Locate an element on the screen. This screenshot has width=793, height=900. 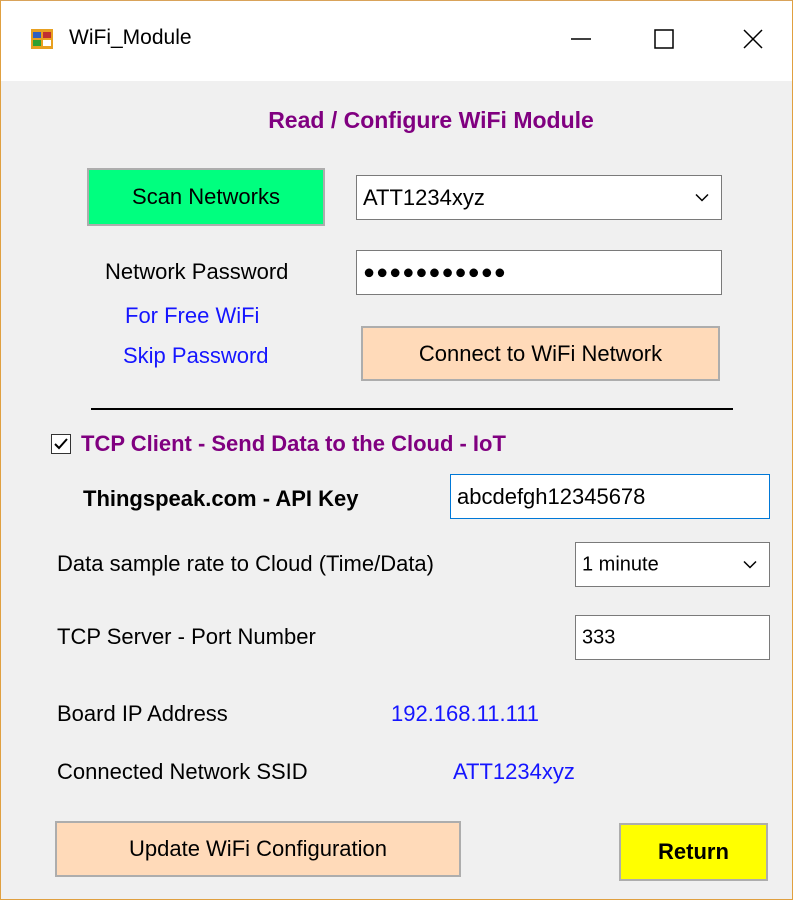
return-button: Return is located at coordinates (693, 852).